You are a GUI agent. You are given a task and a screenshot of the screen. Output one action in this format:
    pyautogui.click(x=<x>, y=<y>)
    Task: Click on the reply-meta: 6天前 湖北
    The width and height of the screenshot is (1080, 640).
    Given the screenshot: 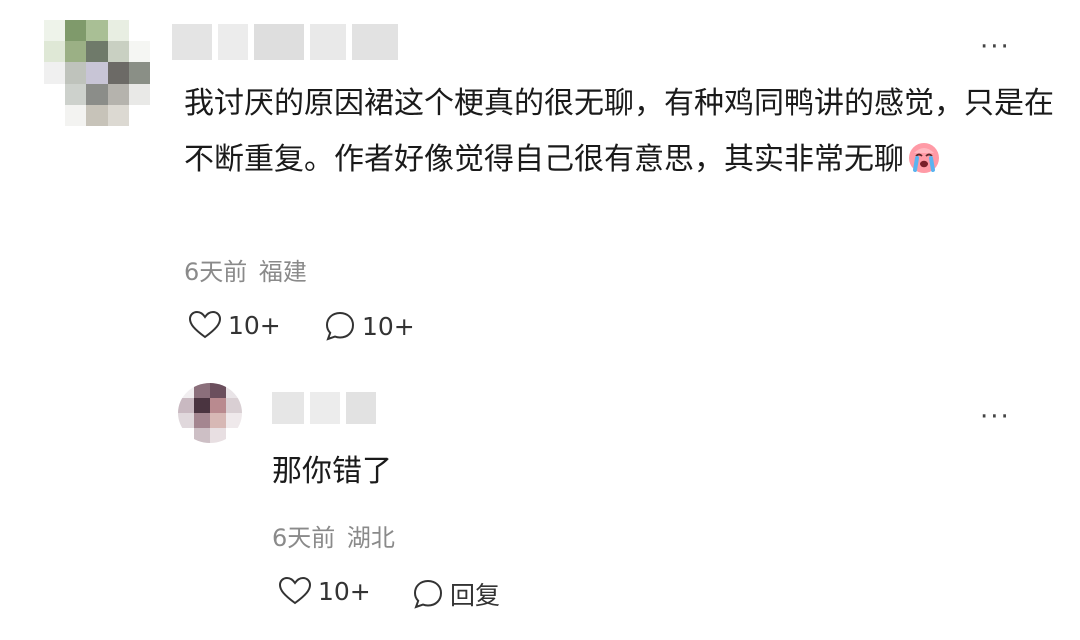 What is the action you would take?
    pyautogui.click(x=333, y=535)
    